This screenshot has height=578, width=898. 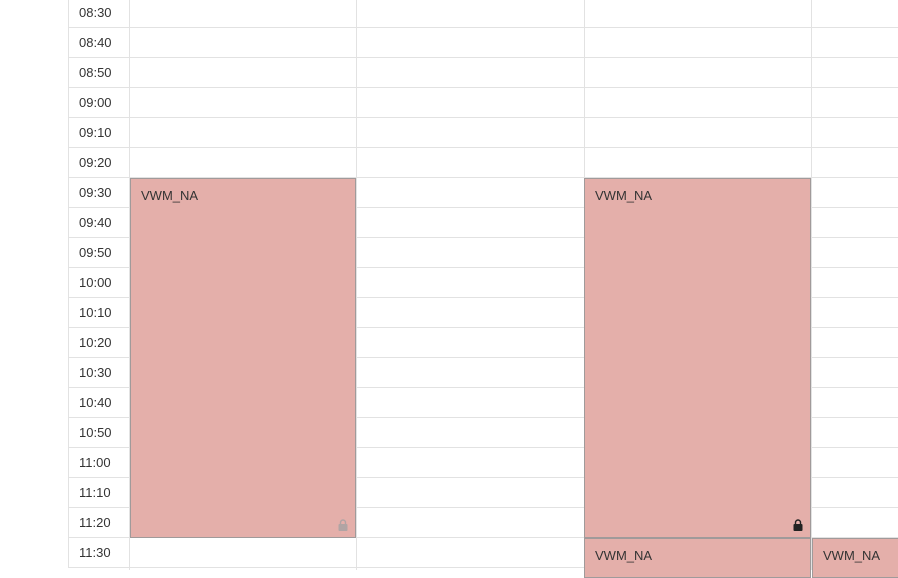 What do you see at coordinates (98, 283) in the screenshot?
I see `time-label: 10:00` at bounding box center [98, 283].